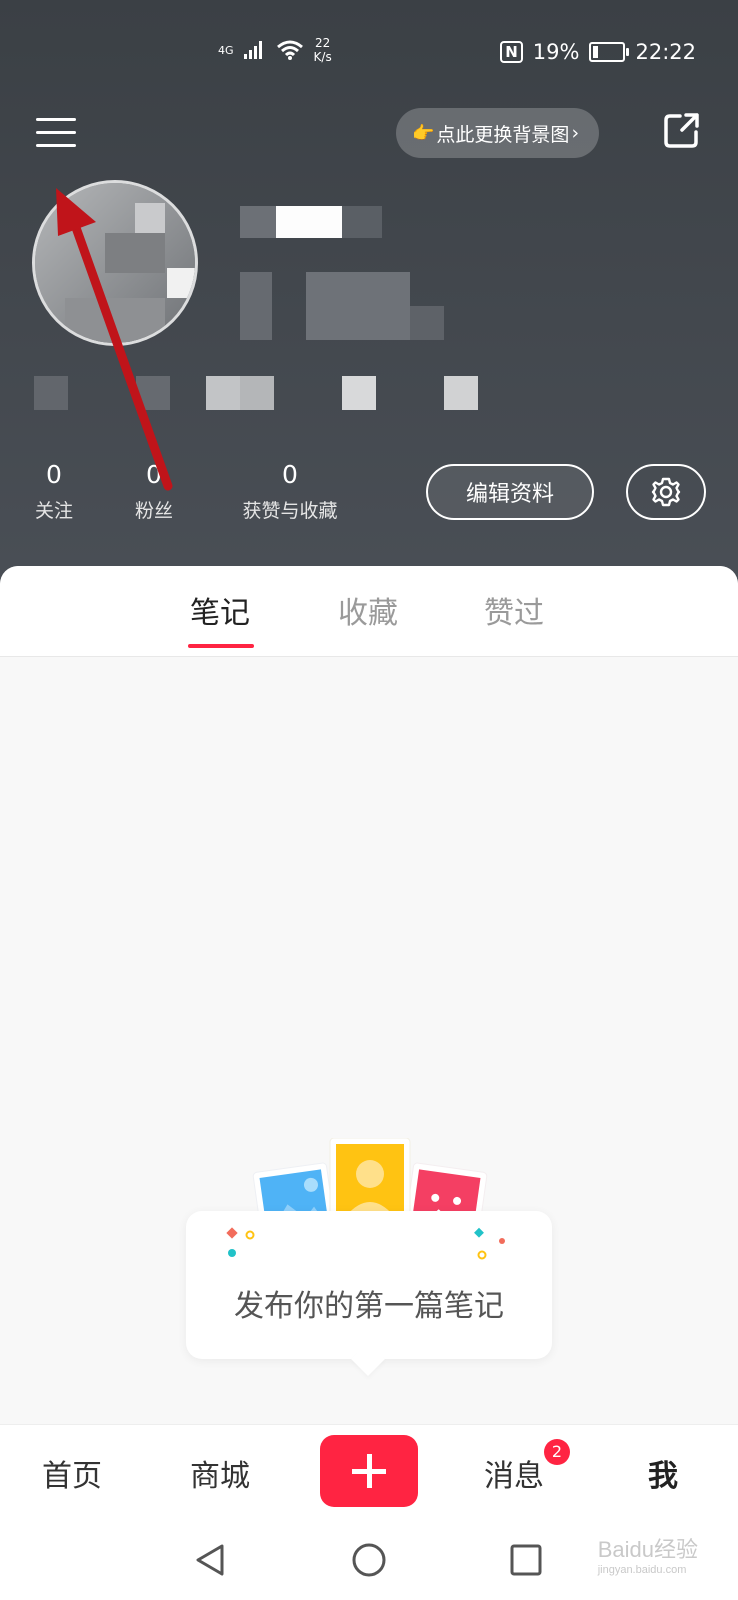  I want to click on clock: 22:22, so click(665, 52).